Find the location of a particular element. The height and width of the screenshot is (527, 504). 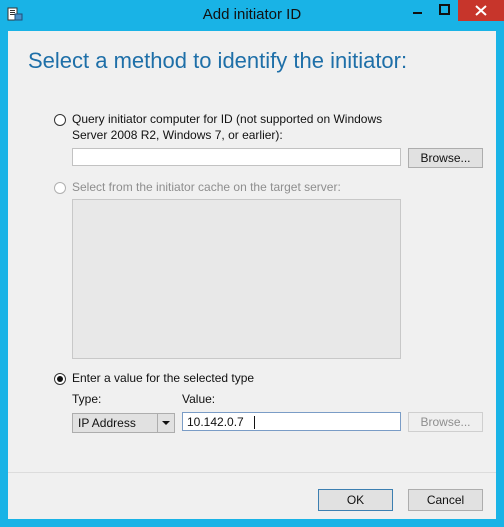

maximize-button is located at coordinates (444, 10).